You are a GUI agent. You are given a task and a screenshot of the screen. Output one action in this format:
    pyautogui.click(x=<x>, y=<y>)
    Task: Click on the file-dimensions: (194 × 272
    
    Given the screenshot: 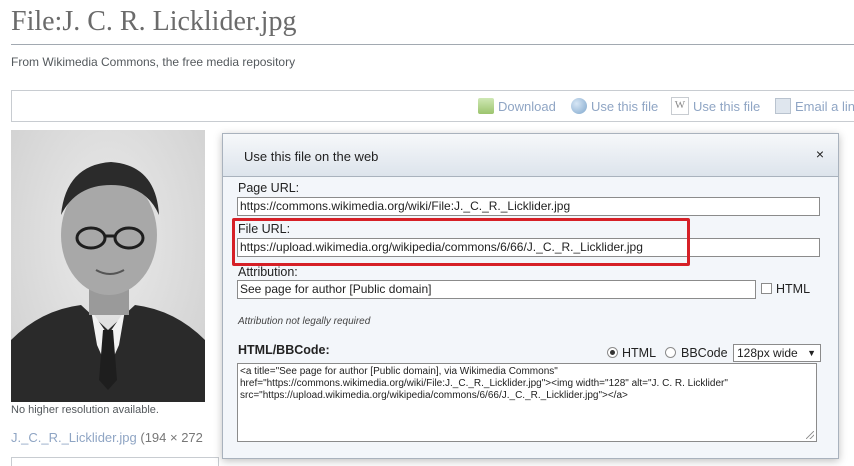 What is the action you would take?
    pyautogui.click(x=171, y=437)
    